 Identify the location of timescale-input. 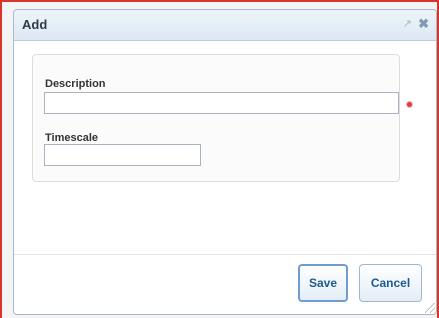
(122, 155).